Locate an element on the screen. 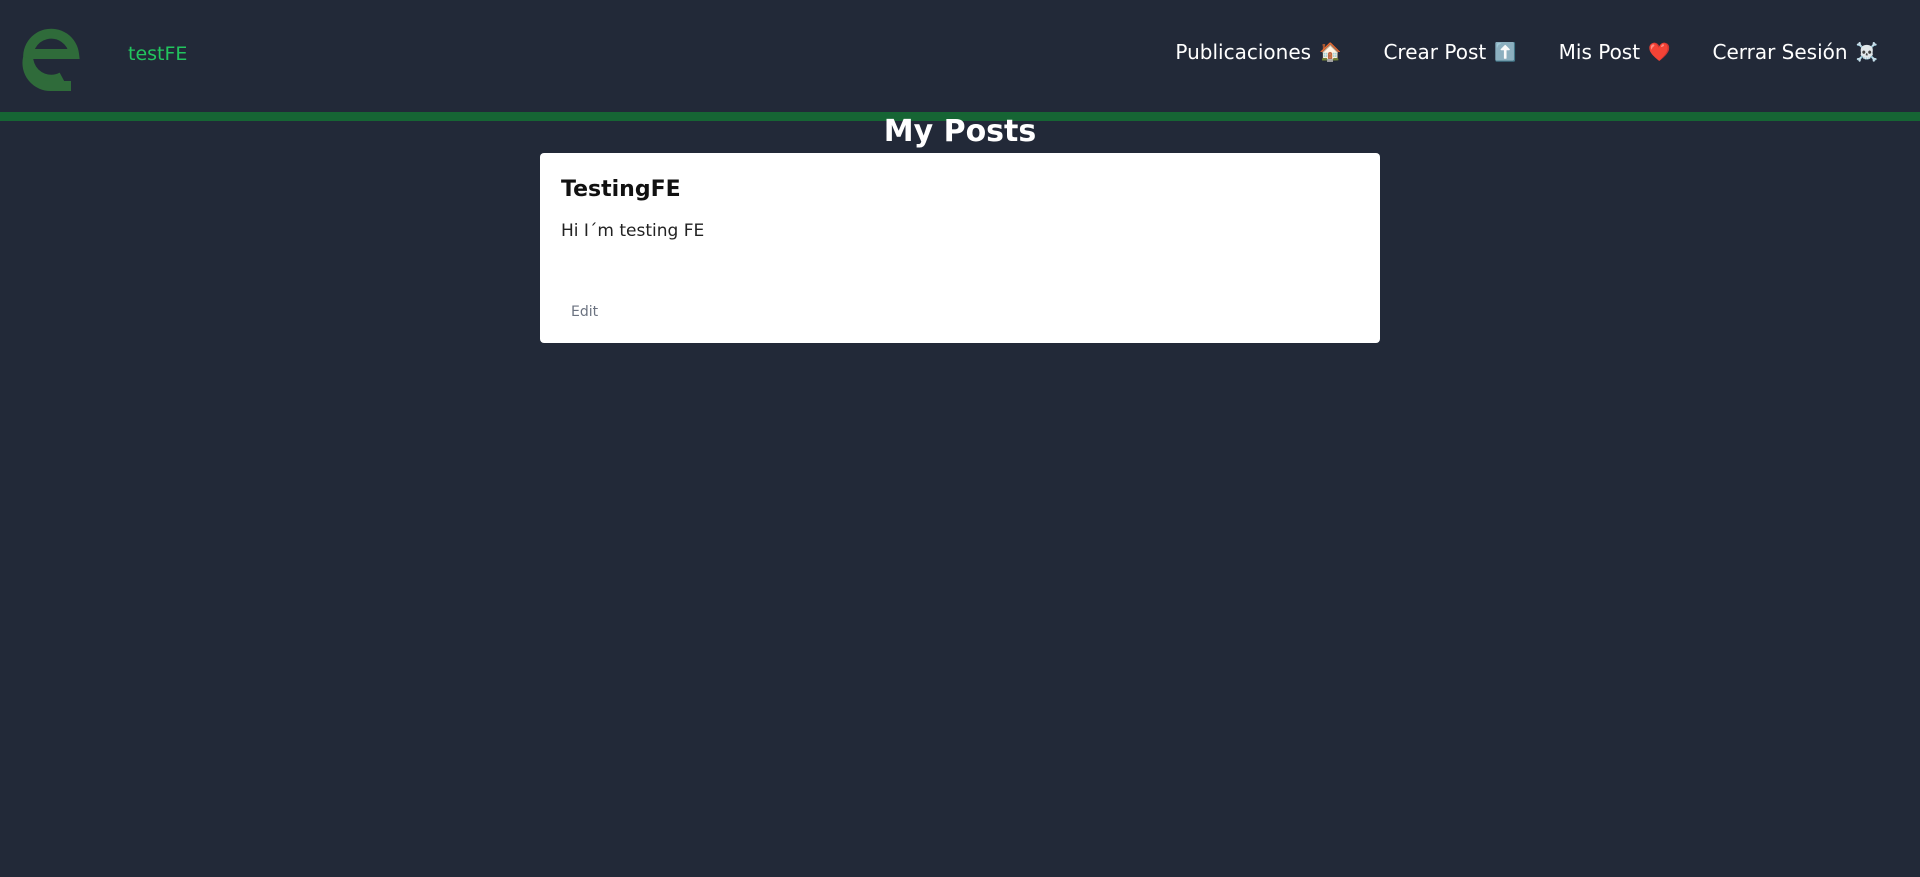 The height and width of the screenshot is (877, 1920). post-card: TestingFE Hi I´m testing FE Edit is located at coordinates (960, 248).